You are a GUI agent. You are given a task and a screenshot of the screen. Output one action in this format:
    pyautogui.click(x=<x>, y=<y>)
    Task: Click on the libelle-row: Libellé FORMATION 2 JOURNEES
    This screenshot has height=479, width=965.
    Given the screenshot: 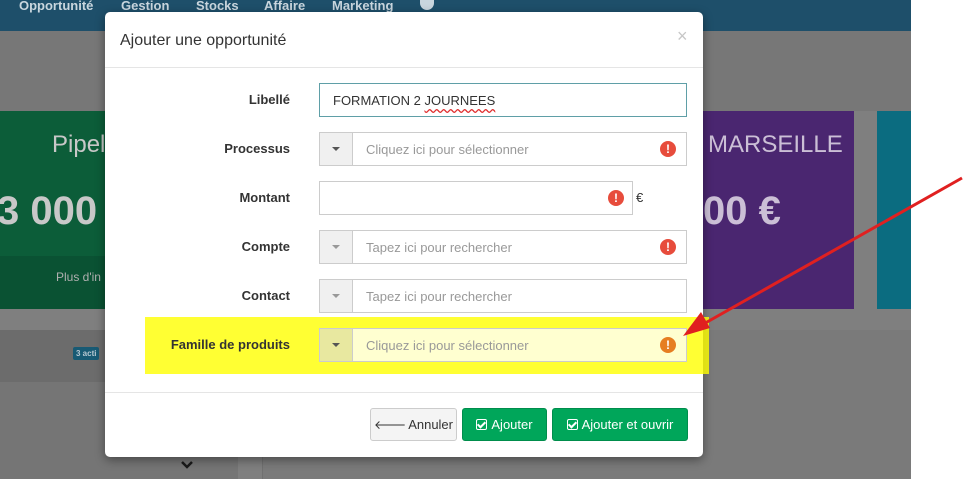 What is the action you would take?
    pyautogui.click(x=404, y=100)
    